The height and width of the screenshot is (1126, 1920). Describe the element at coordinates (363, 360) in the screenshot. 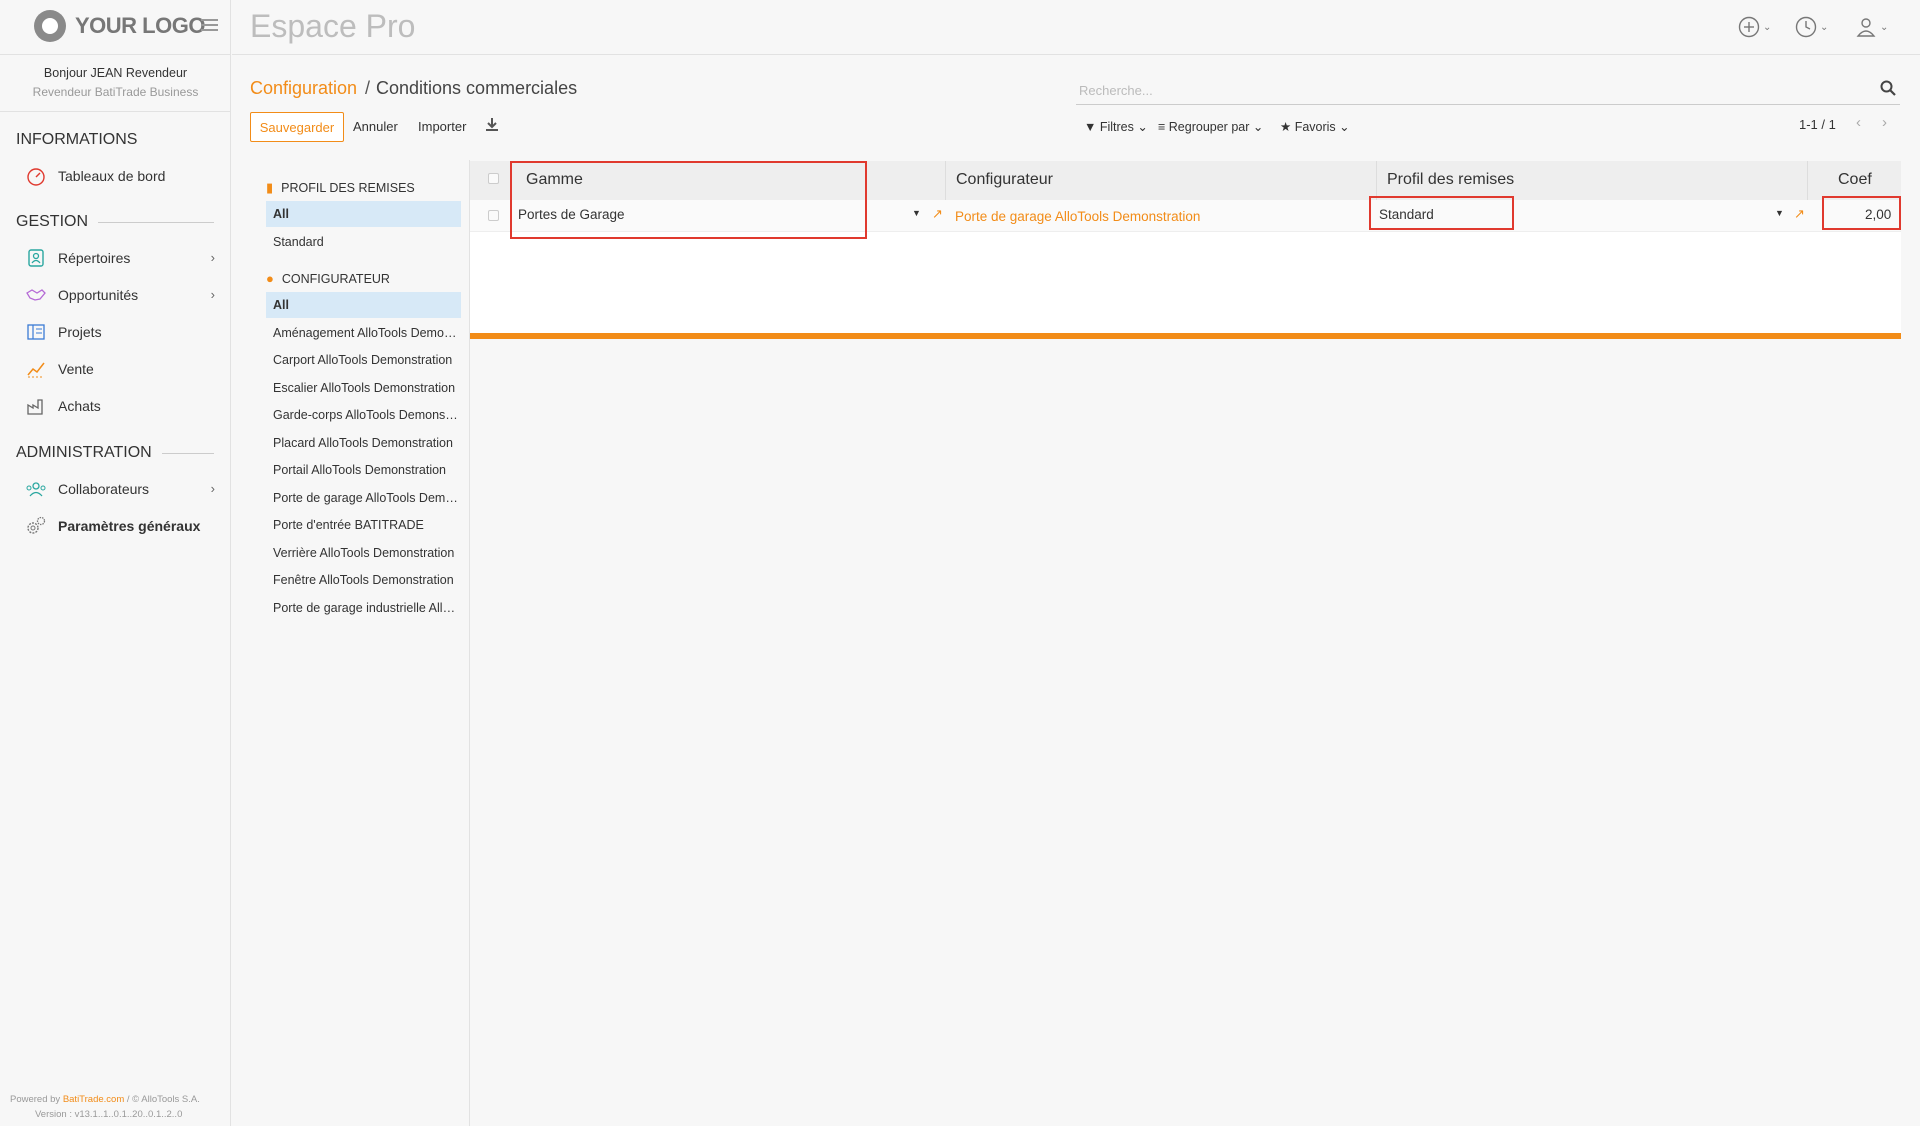

I see `searchpanel-config-item: Carport AlloTools Demonstration` at that location.